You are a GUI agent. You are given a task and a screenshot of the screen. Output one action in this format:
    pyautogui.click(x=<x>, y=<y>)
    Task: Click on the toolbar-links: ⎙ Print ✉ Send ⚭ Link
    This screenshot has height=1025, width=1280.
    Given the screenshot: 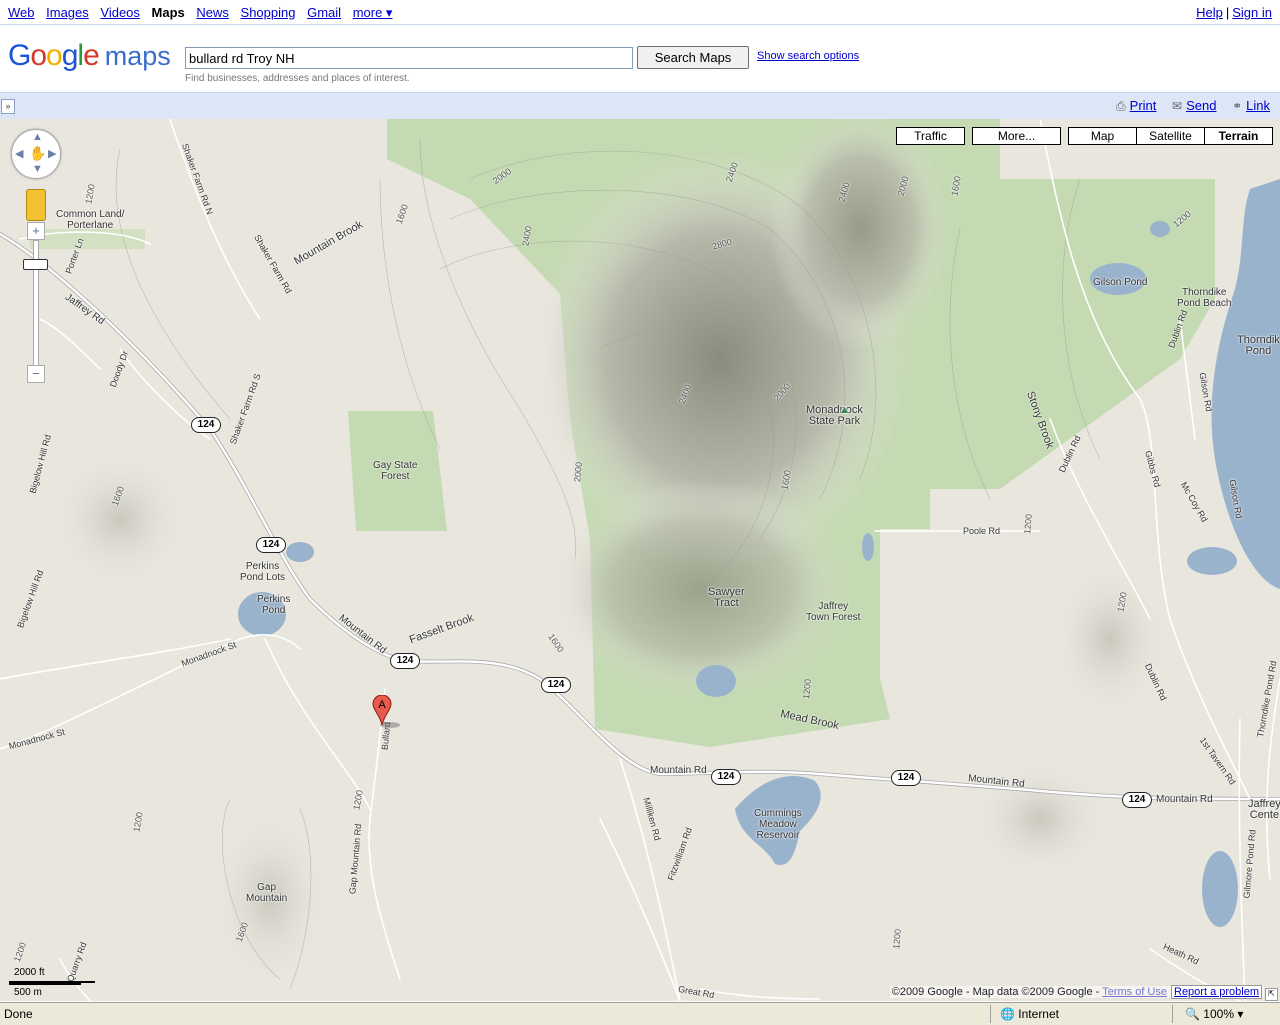 What is the action you would take?
    pyautogui.click(x=1187, y=106)
    